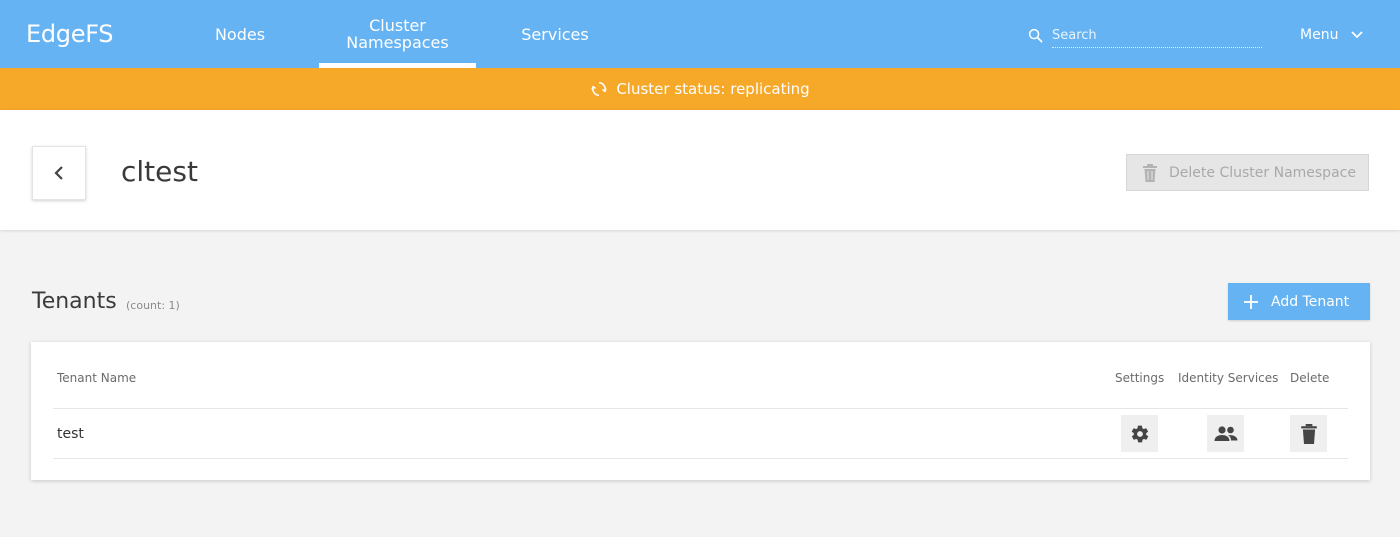  I want to click on cluster-status-bar: Cluster status: replicating, so click(700, 89).